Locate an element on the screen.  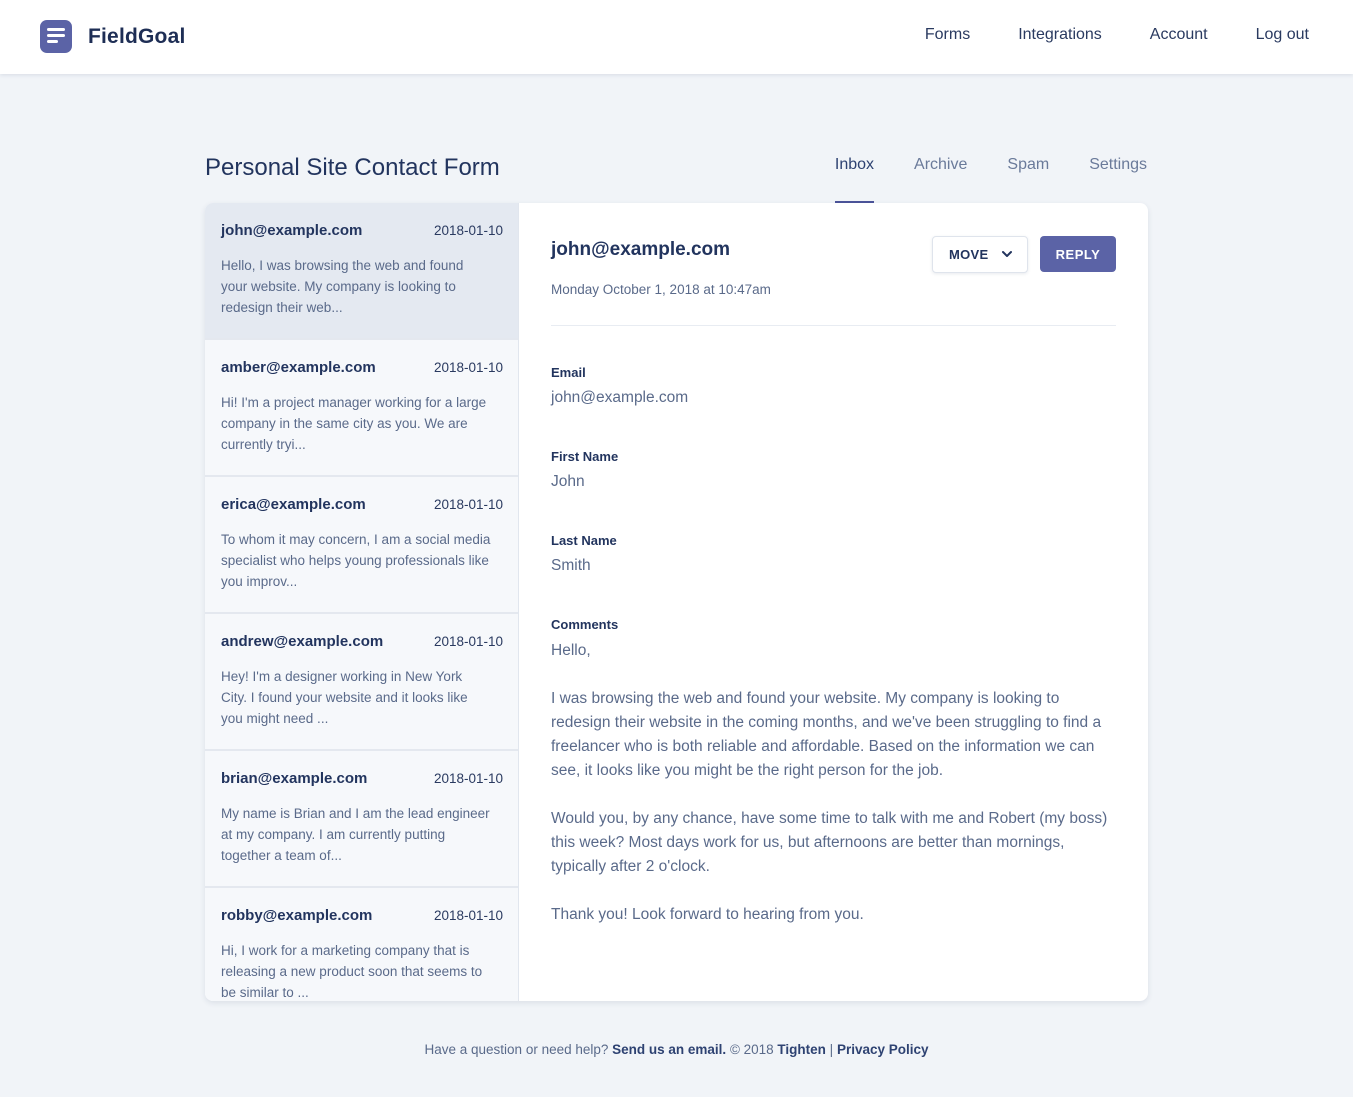
field-first-name: First Name John is located at coordinates (584, 470).